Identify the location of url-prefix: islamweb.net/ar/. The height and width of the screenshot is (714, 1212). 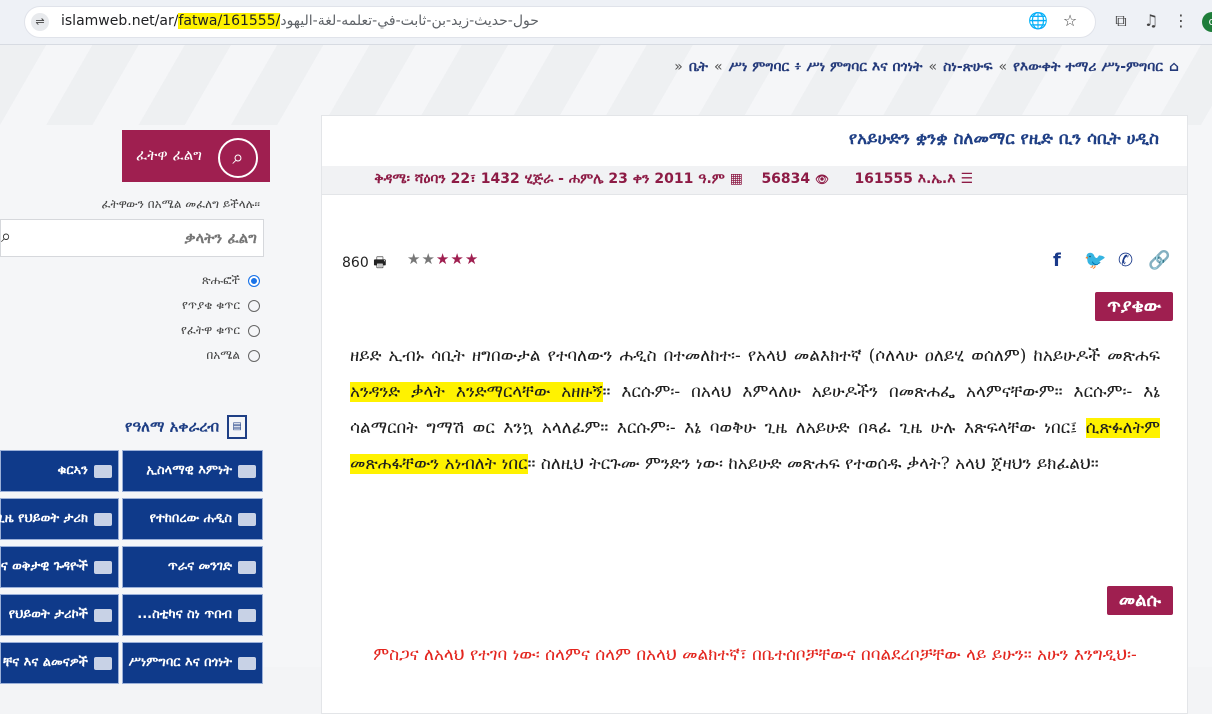
(120, 21).